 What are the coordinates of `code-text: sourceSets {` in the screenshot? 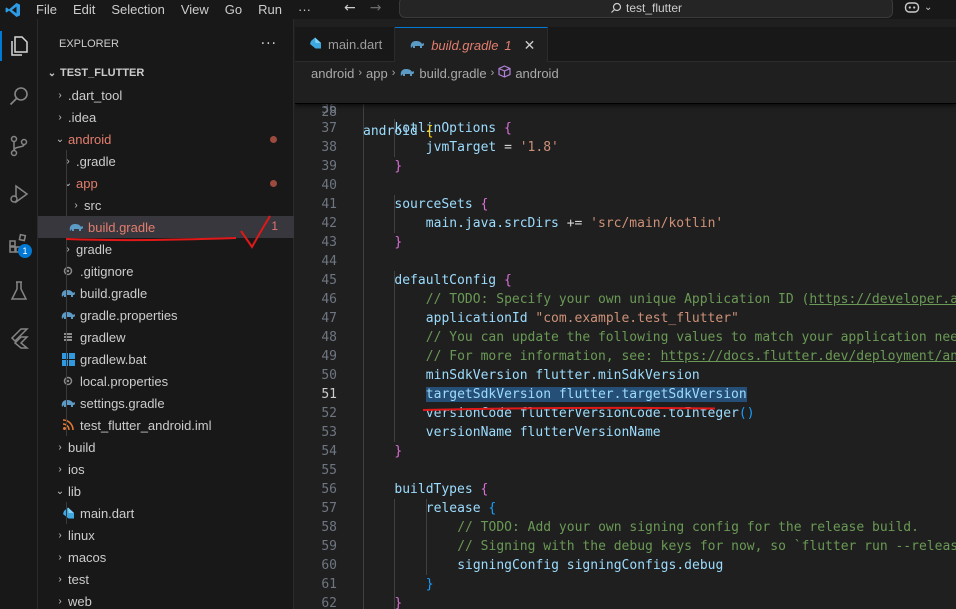 It's located at (441, 204).